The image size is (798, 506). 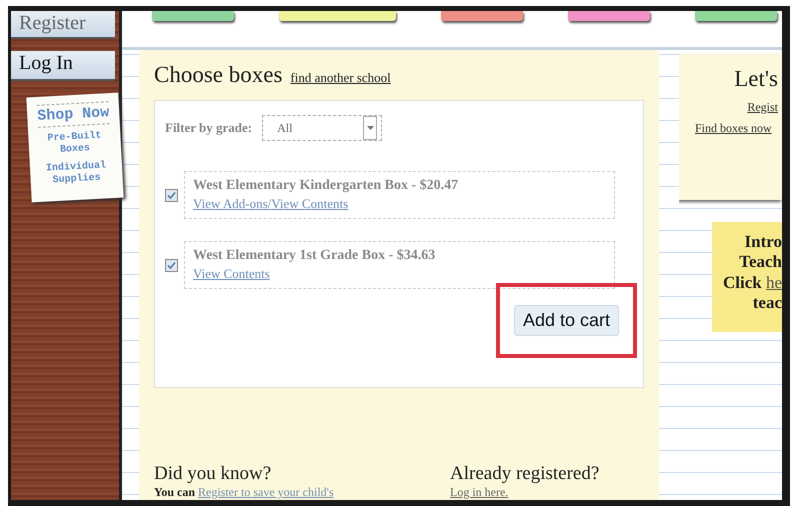 I want to click on filter-label: Filter by grade:, so click(x=208, y=128).